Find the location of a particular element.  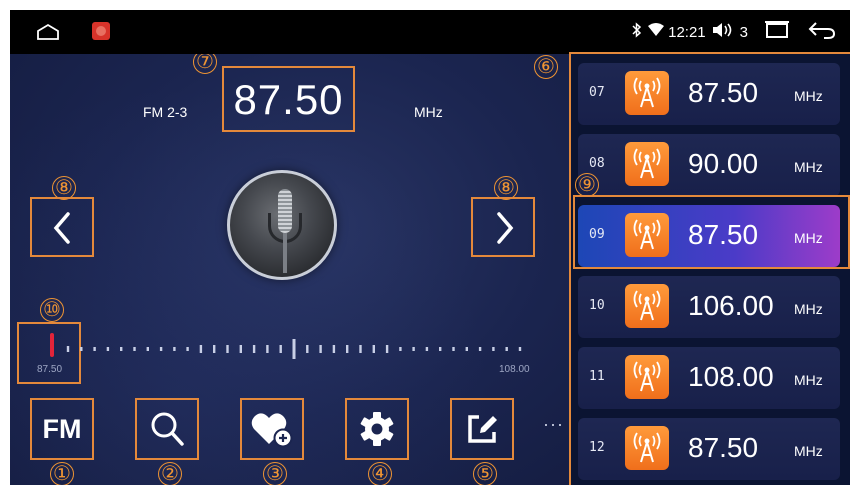

settings-button is located at coordinates (377, 429).